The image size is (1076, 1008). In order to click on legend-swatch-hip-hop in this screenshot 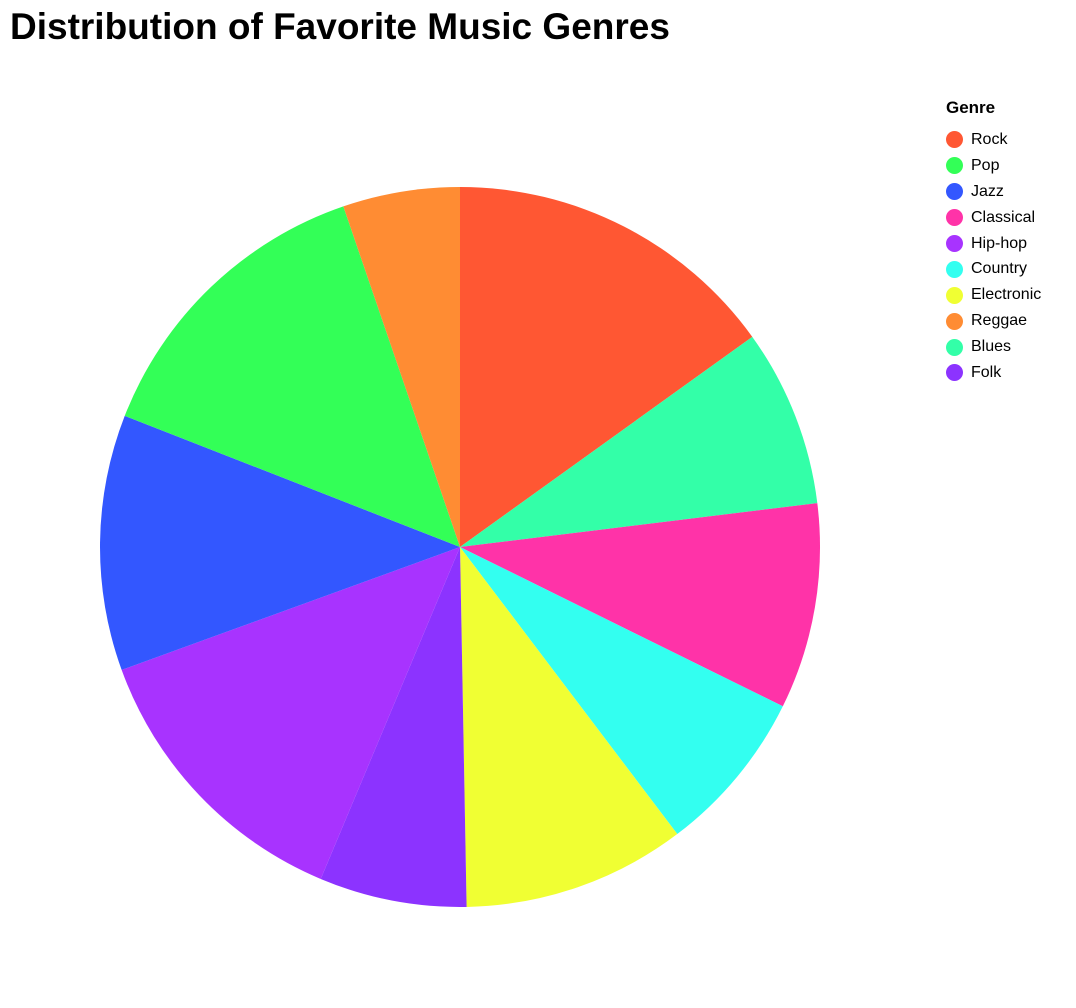, I will do `click(954, 243)`.